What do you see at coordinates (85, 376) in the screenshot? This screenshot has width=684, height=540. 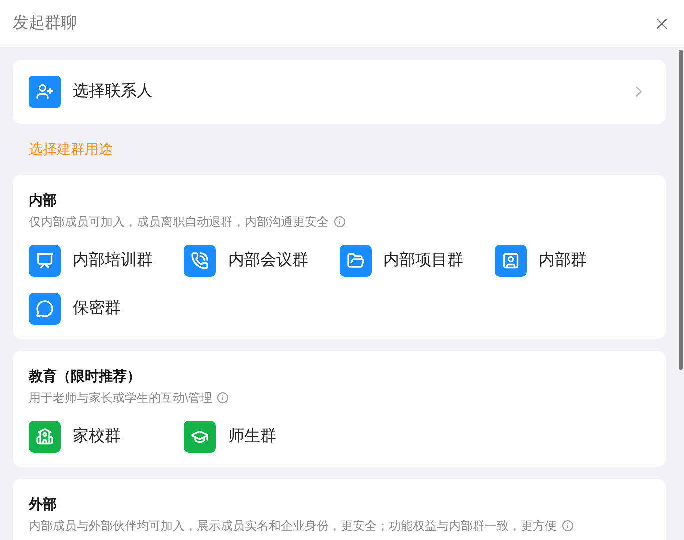 I see `card-title: 教育（限时推荐）` at bounding box center [85, 376].